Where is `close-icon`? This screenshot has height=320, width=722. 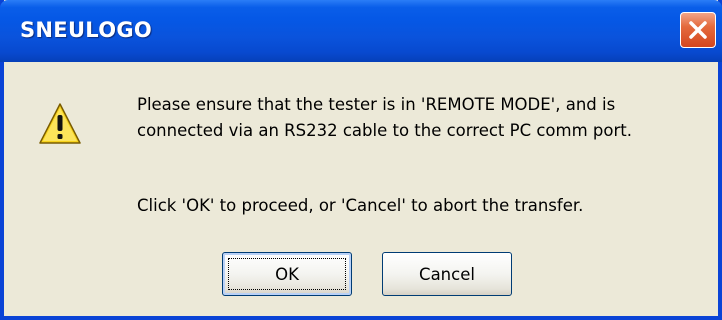
close-icon is located at coordinates (698, 30).